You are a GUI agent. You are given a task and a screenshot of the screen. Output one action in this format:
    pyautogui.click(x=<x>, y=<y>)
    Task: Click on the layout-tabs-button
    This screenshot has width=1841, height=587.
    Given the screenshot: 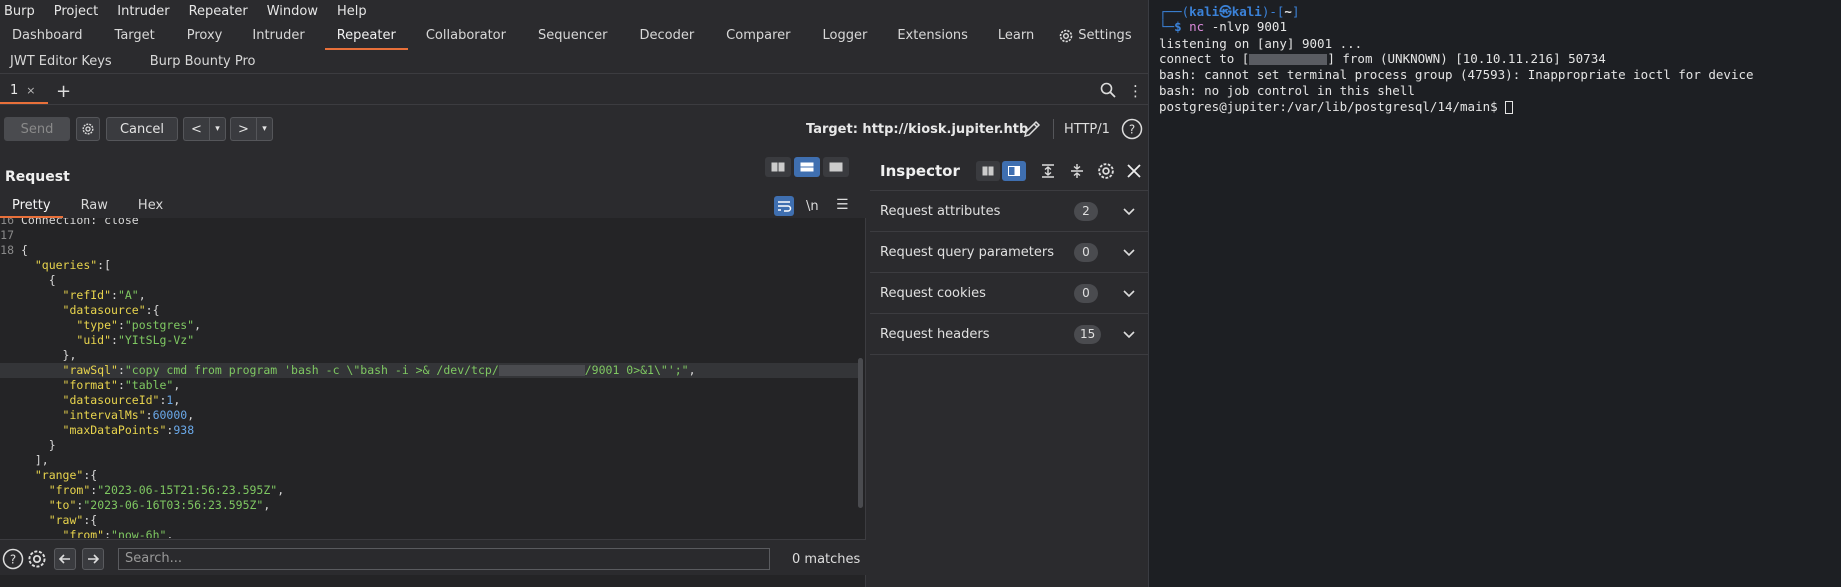 What is the action you would take?
    pyautogui.click(x=836, y=167)
    